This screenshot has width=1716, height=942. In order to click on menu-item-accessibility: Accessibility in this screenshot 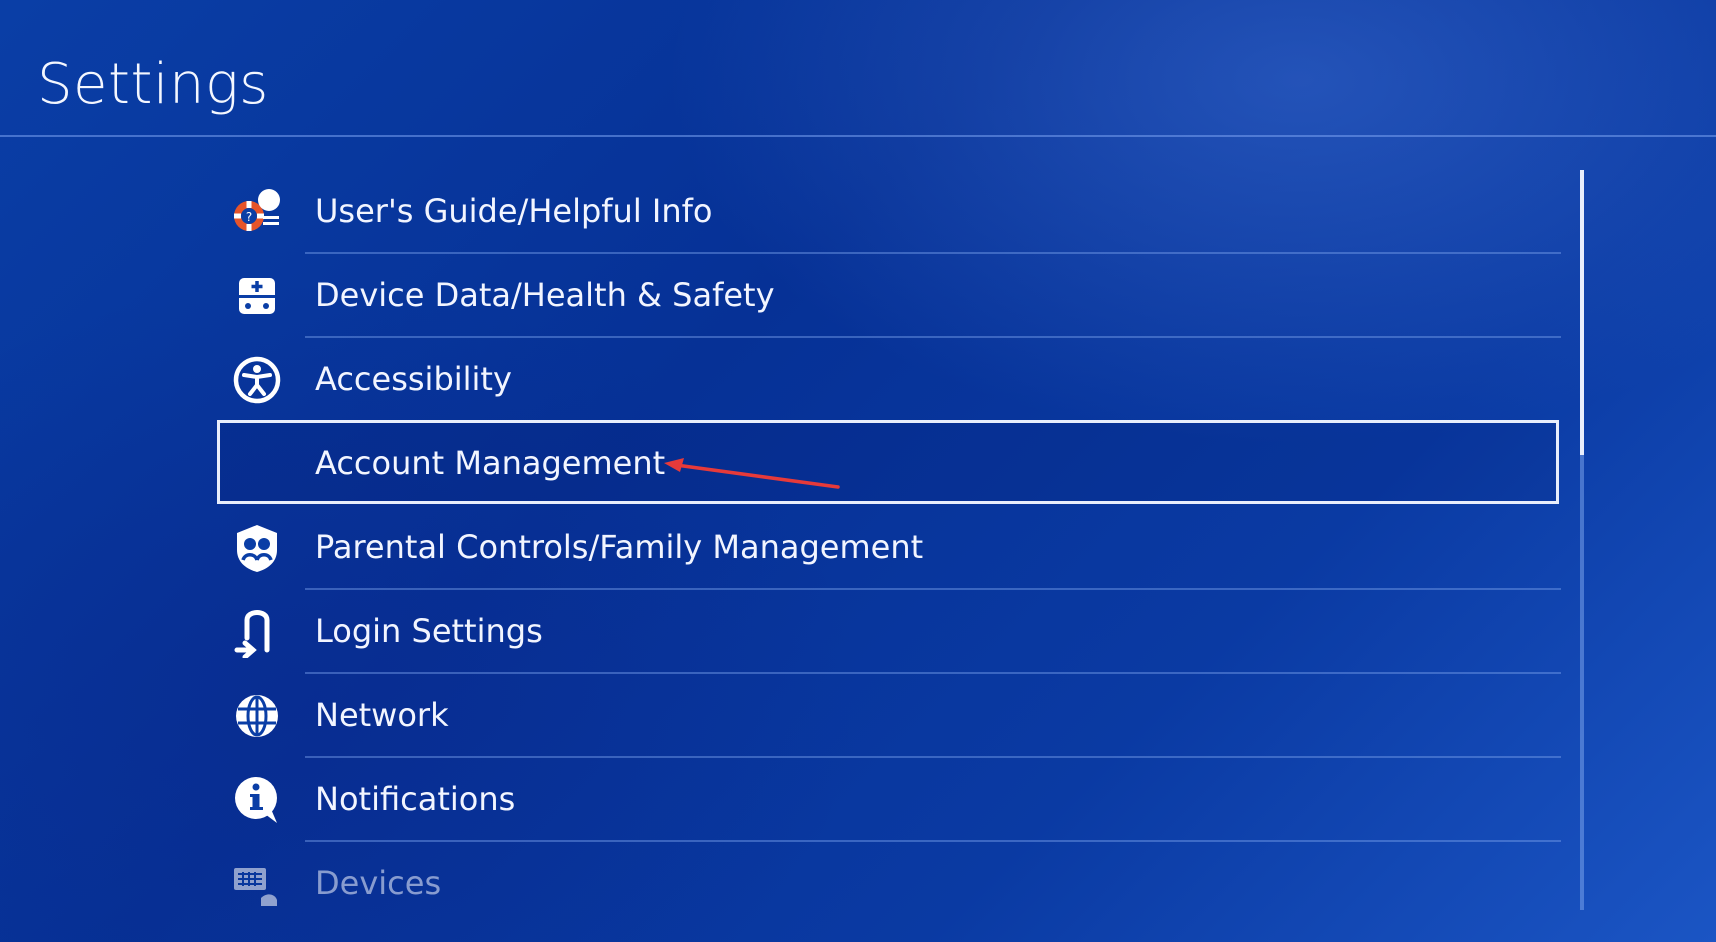, I will do `click(891, 380)`.